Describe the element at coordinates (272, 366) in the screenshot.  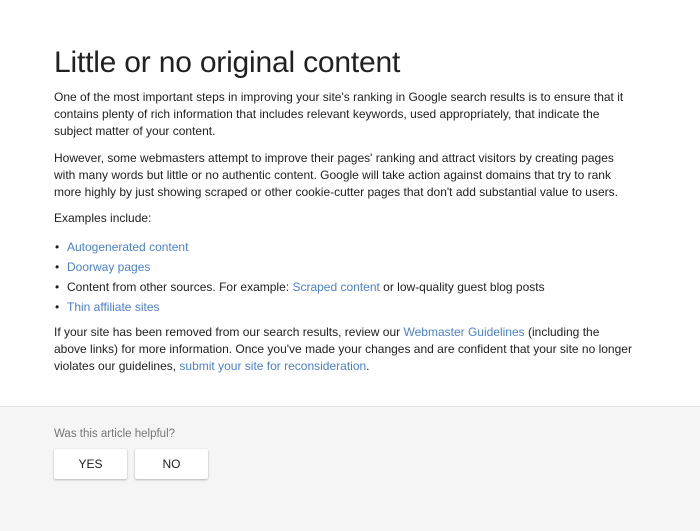
I see `submit-reconsideration-link: submit your site for reconsideration` at that location.